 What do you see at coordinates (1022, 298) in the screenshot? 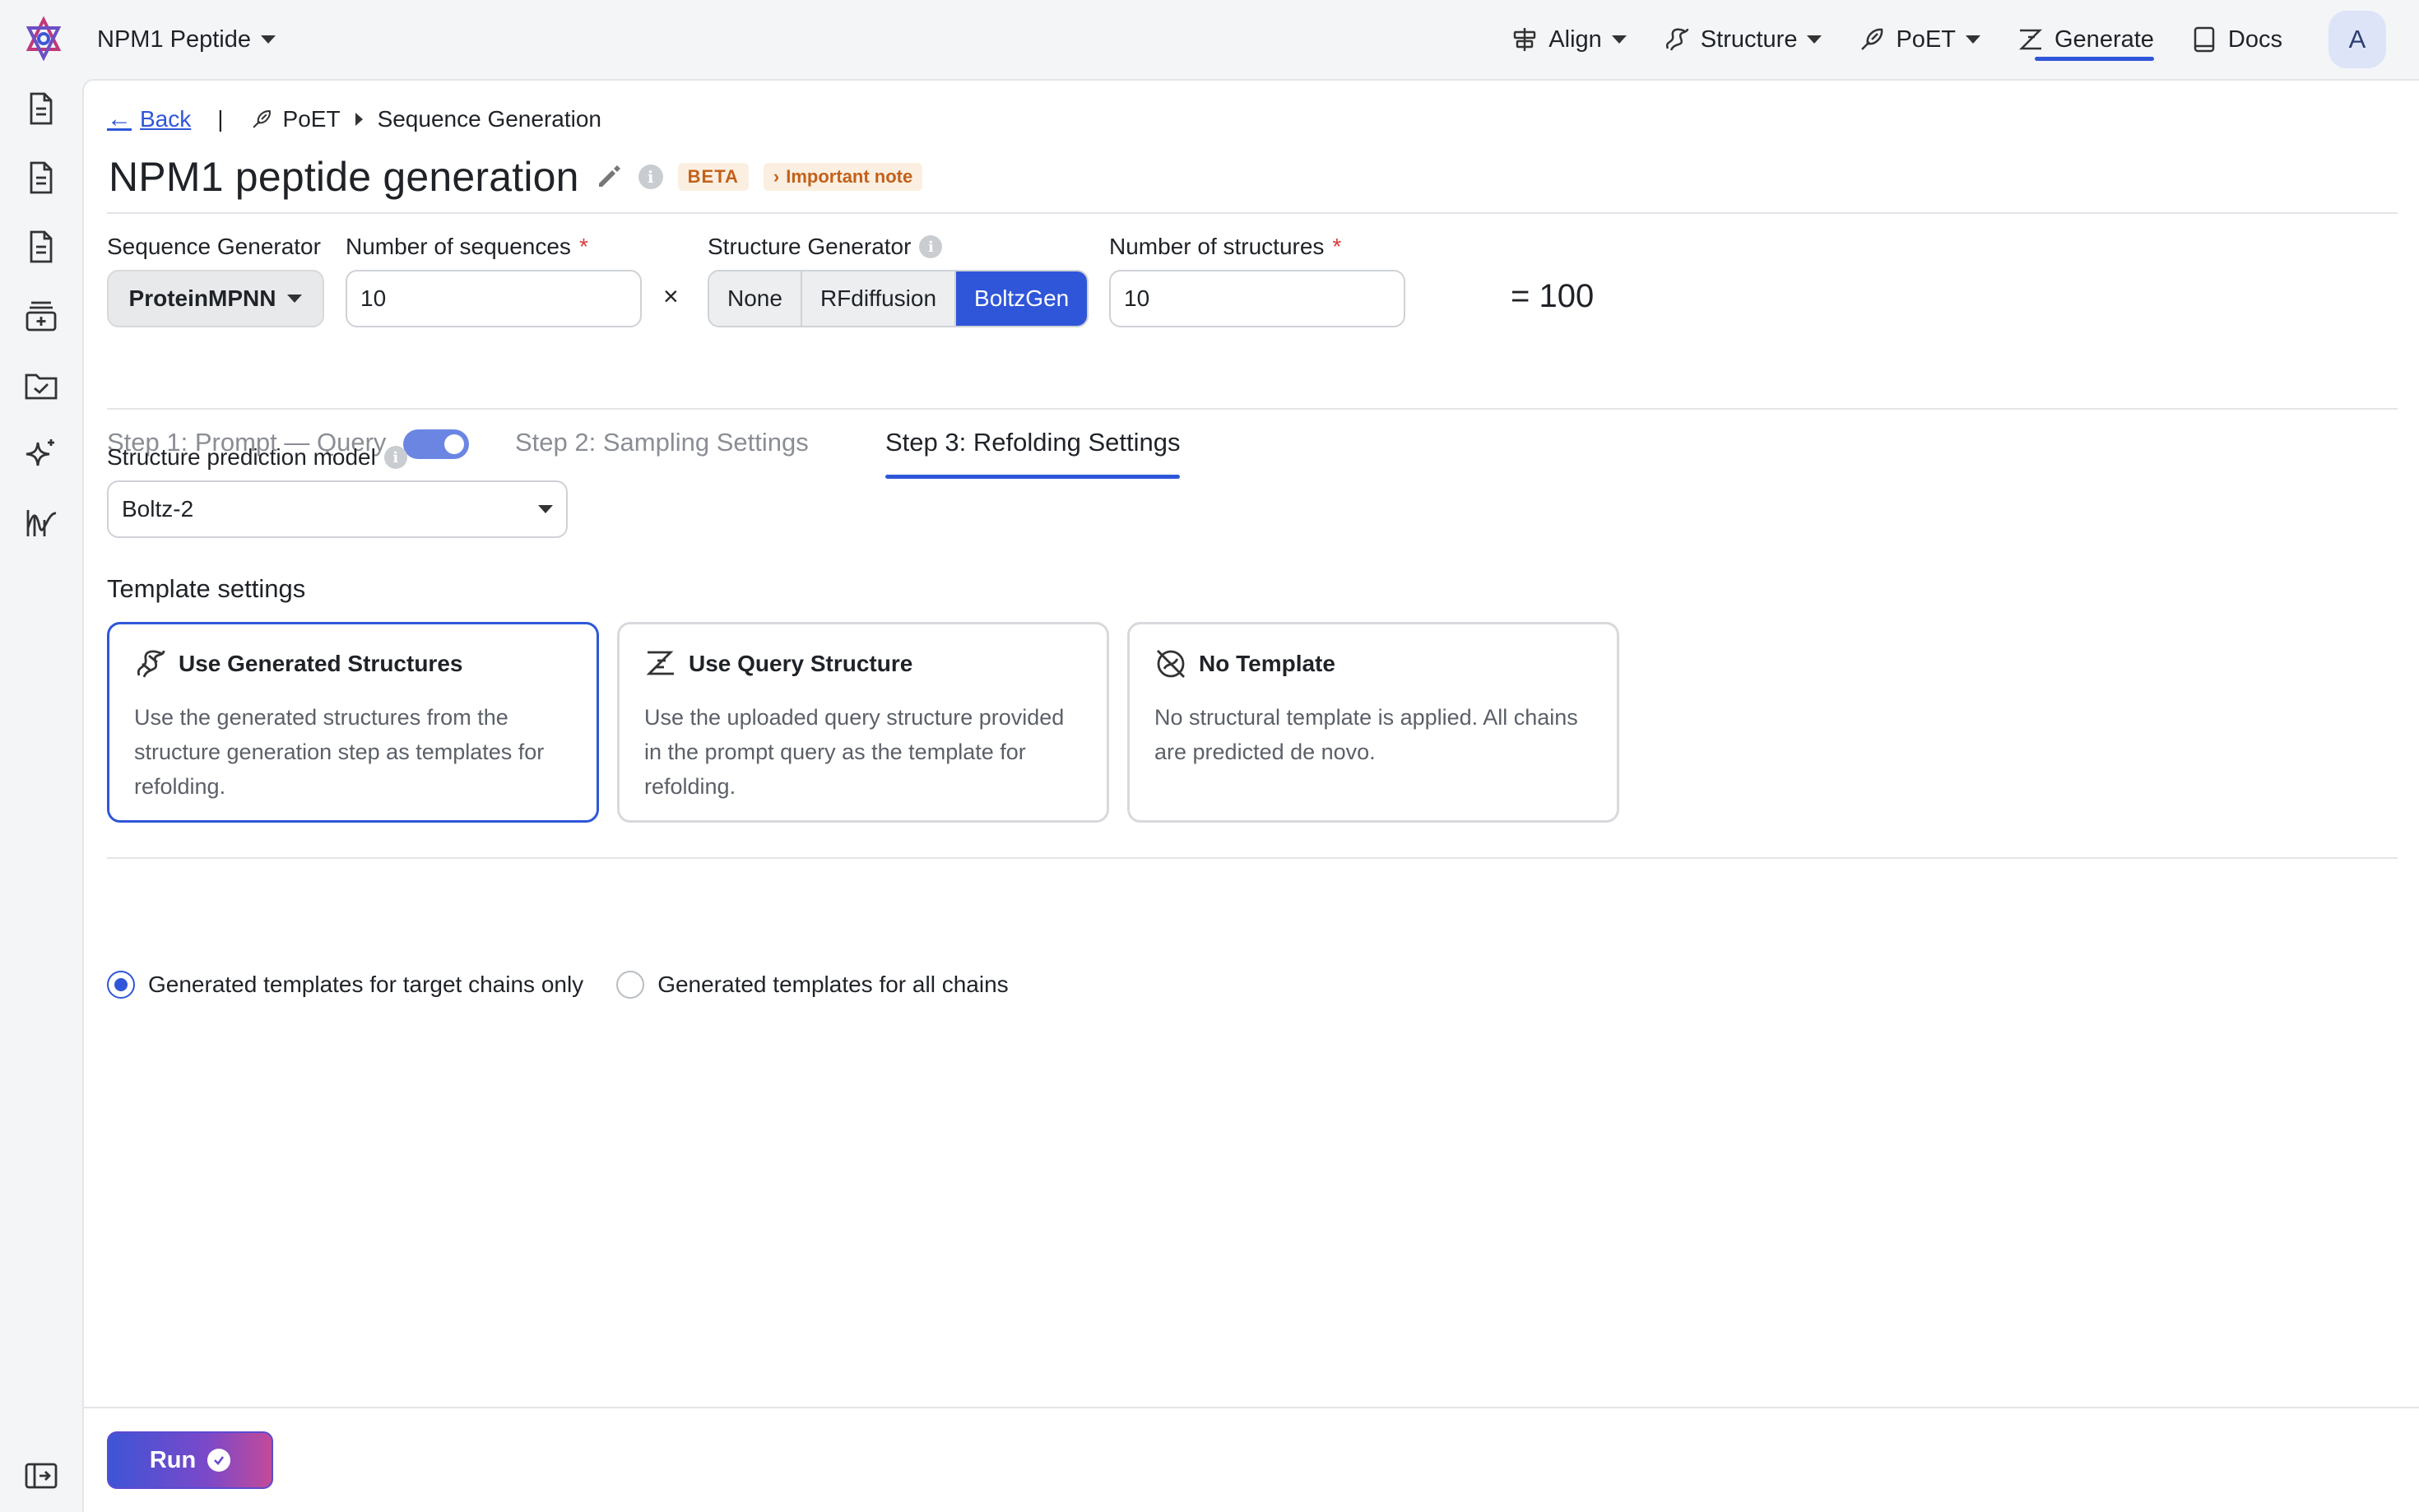
I see `structure-generator-boltzgen: BoltzGen` at bounding box center [1022, 298].